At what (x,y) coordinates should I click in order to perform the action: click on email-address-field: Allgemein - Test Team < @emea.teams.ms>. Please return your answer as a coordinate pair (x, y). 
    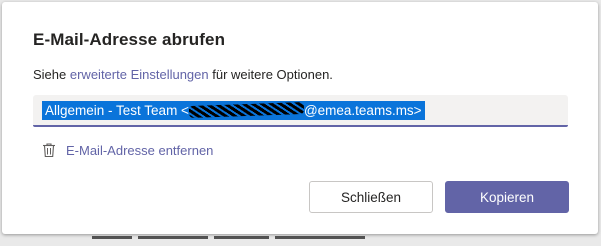
    Looking at the image, I should click on (300, 111).